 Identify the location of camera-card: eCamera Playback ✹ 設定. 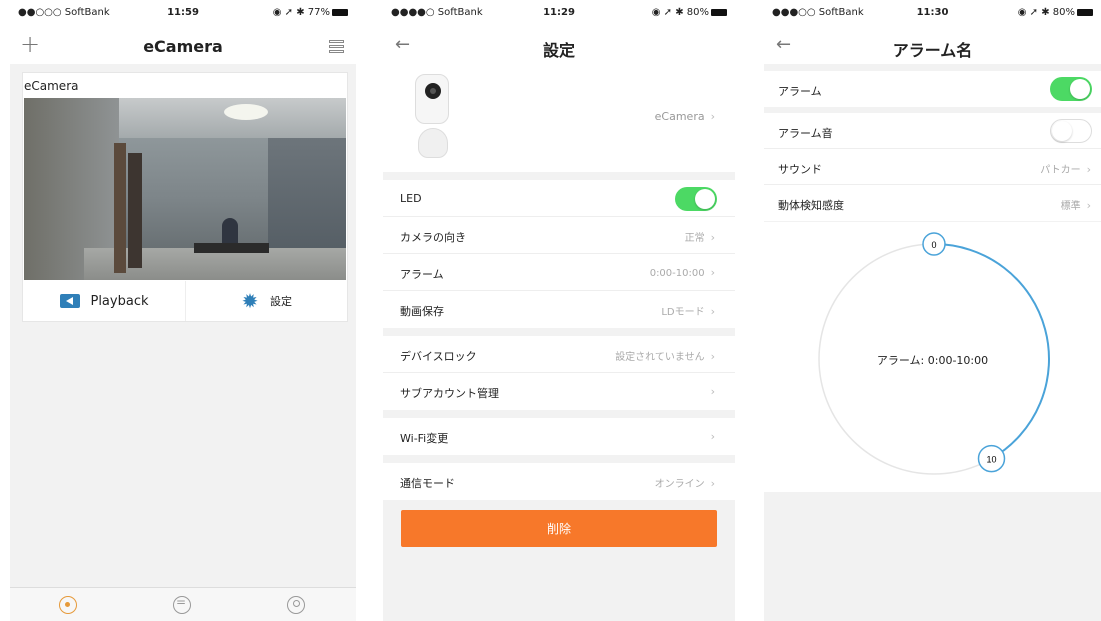
(185, 197).